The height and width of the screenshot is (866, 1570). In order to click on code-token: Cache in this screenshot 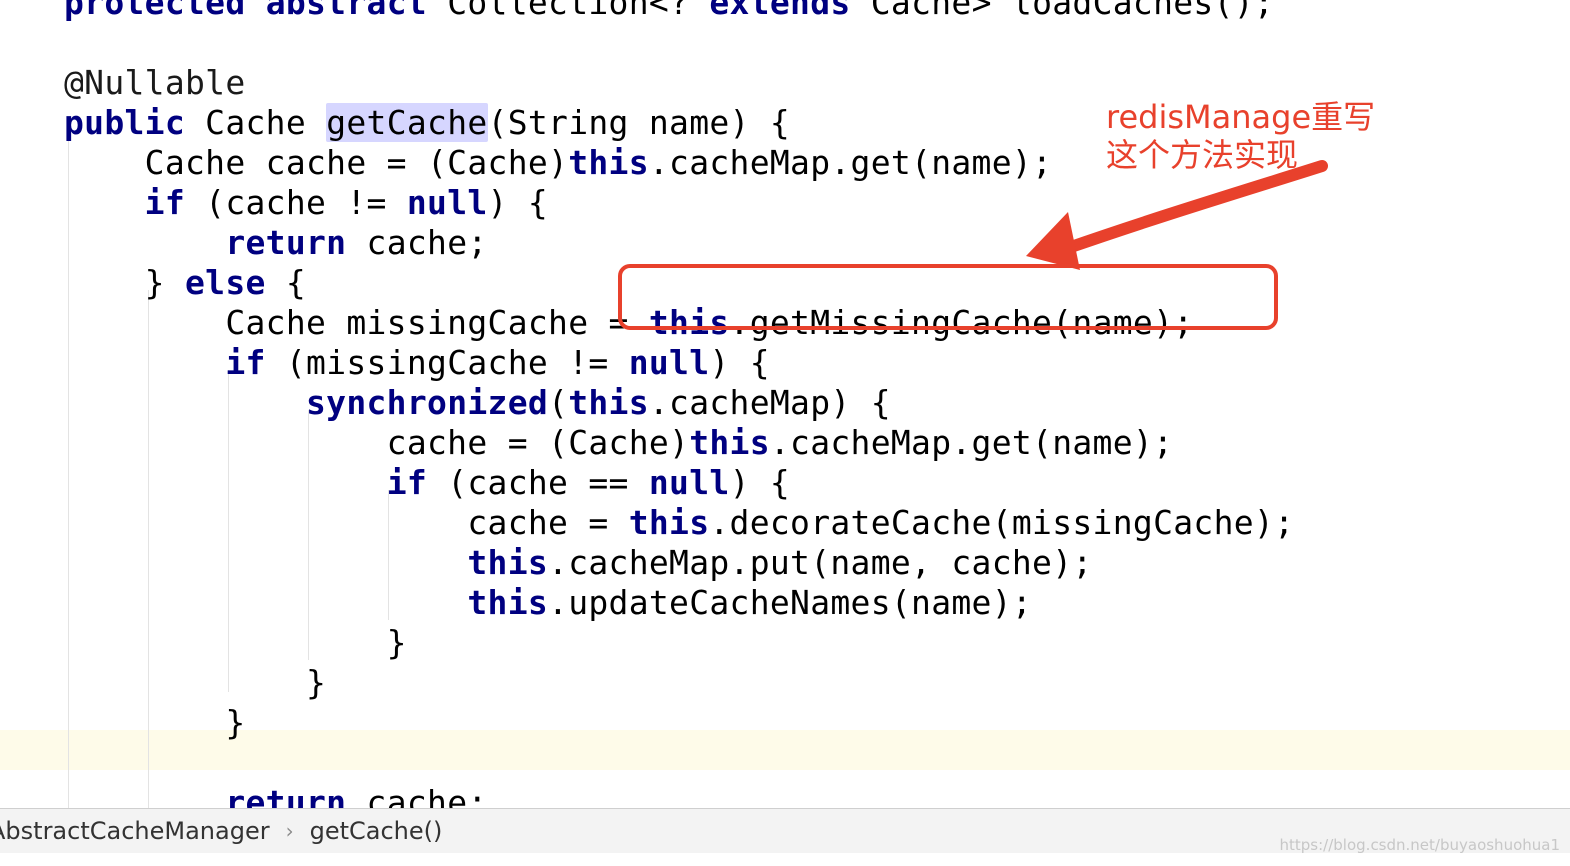, I will do `click(256, 122)`.